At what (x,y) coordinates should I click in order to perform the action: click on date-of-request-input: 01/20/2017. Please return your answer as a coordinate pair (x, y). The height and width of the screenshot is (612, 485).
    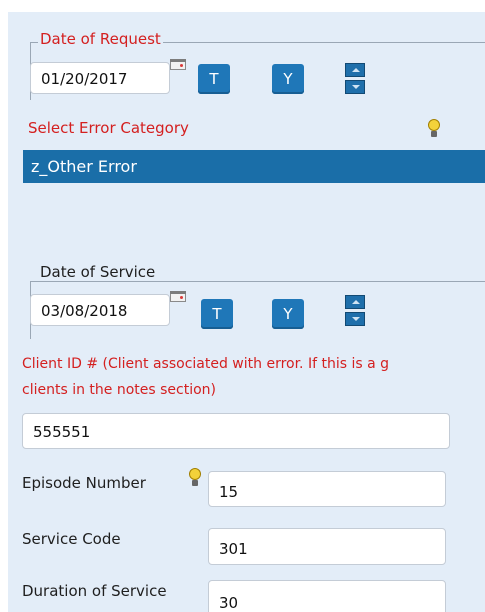
    Looking at the image, I should click on (100, 78).